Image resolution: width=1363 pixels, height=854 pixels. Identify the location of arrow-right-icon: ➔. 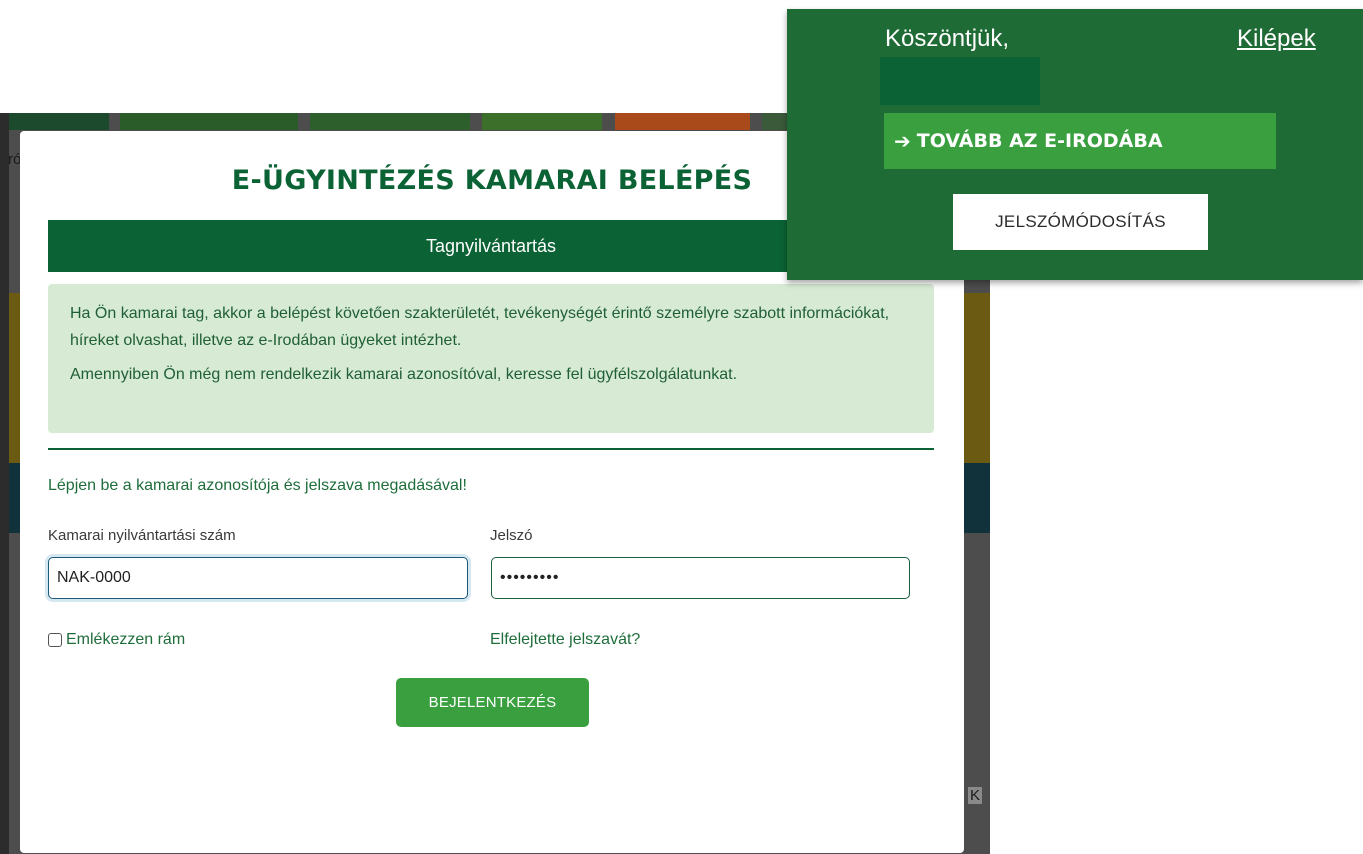
(902, 141).